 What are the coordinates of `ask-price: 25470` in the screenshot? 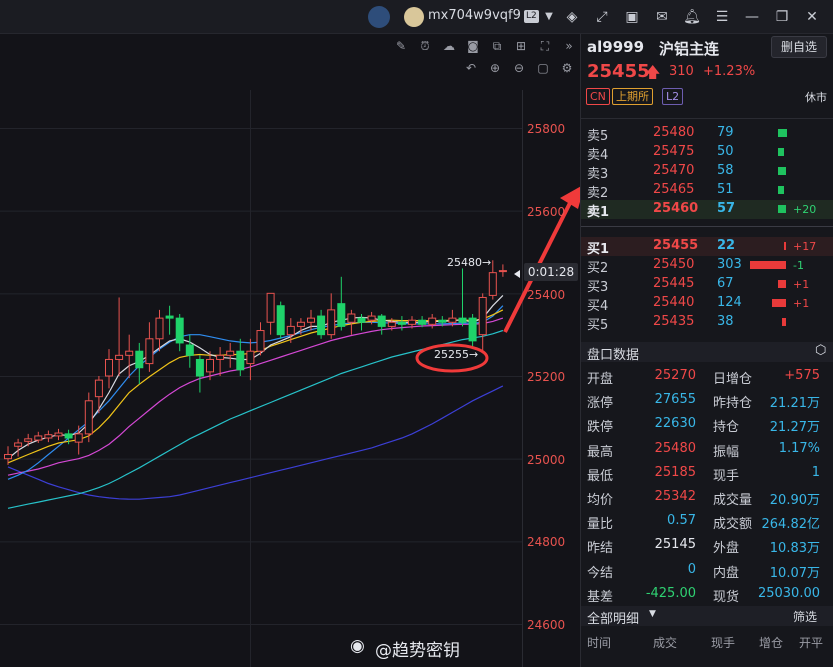 It's located at (674, 170).